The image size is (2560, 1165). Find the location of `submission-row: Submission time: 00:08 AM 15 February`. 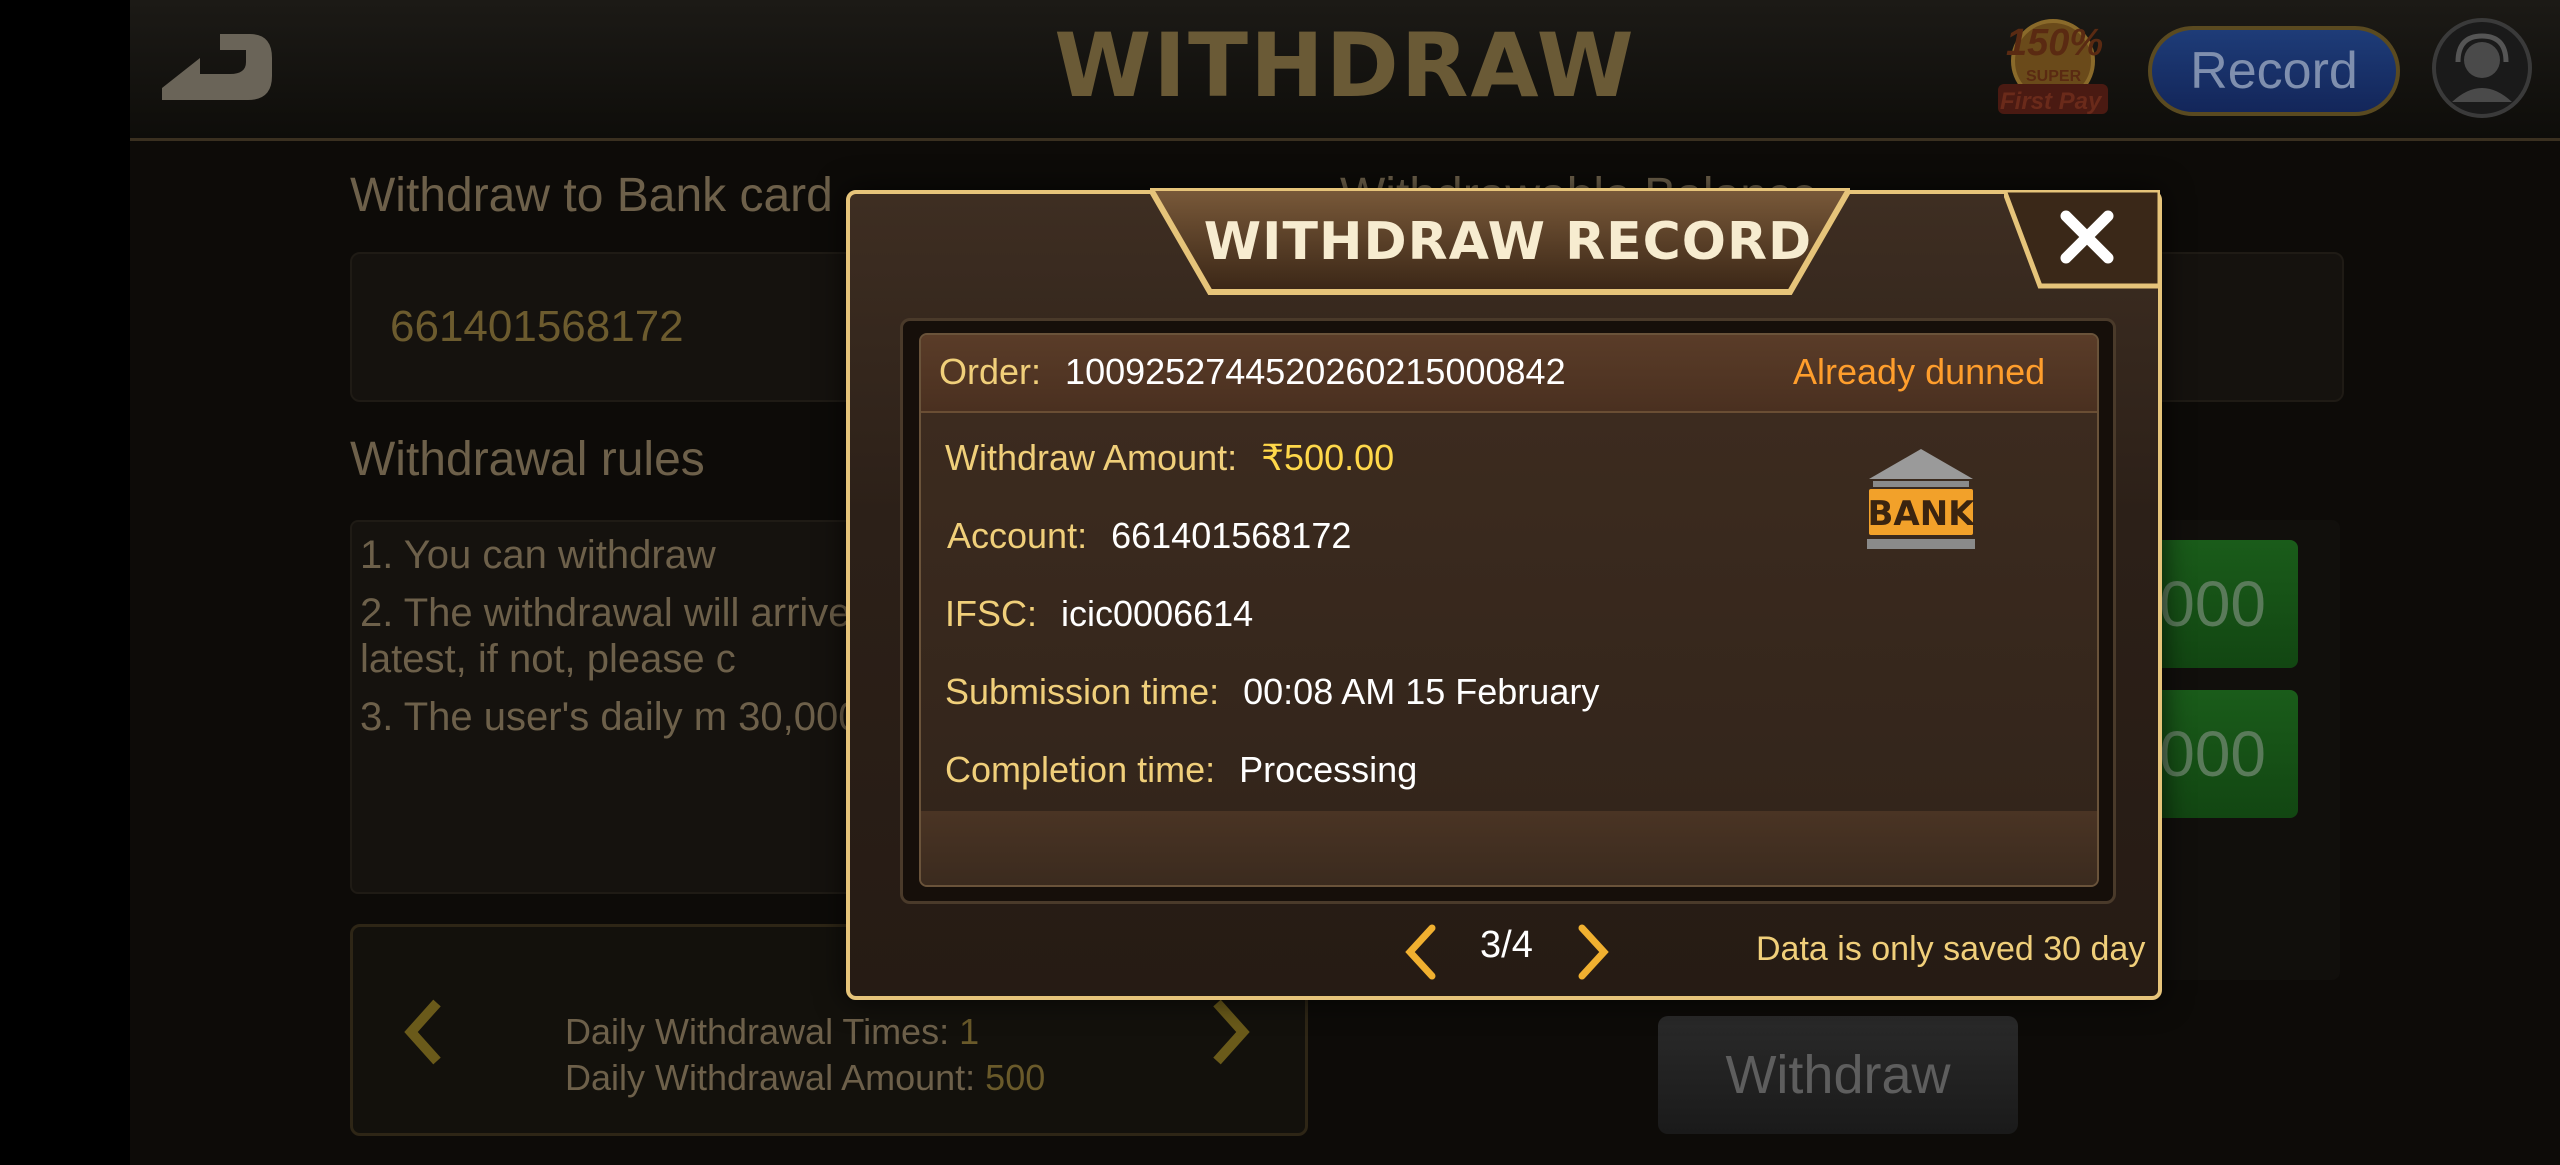

submission-row: Submission time: 00:08 AM 15 February is located at coordinates (1272, 692).